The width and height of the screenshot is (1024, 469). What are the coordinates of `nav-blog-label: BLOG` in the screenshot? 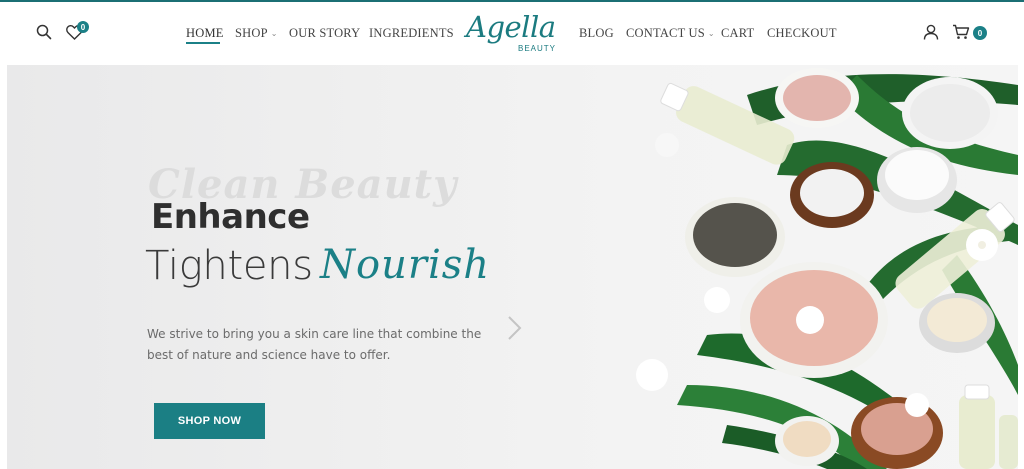 It's located at (596, 33).